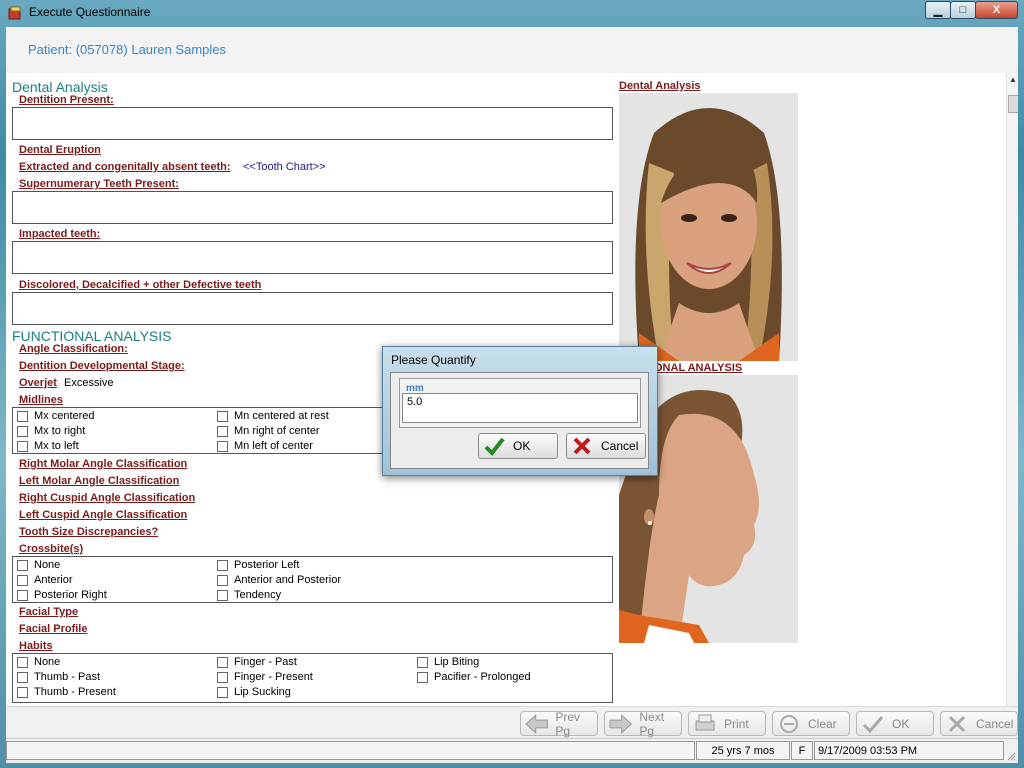 This screenshot has height=768, width=1024. What do you see at coordinates (64, 416) in the screenshot?
I see `checkbox-label: Mx centered` at bounding box center [64, 416].